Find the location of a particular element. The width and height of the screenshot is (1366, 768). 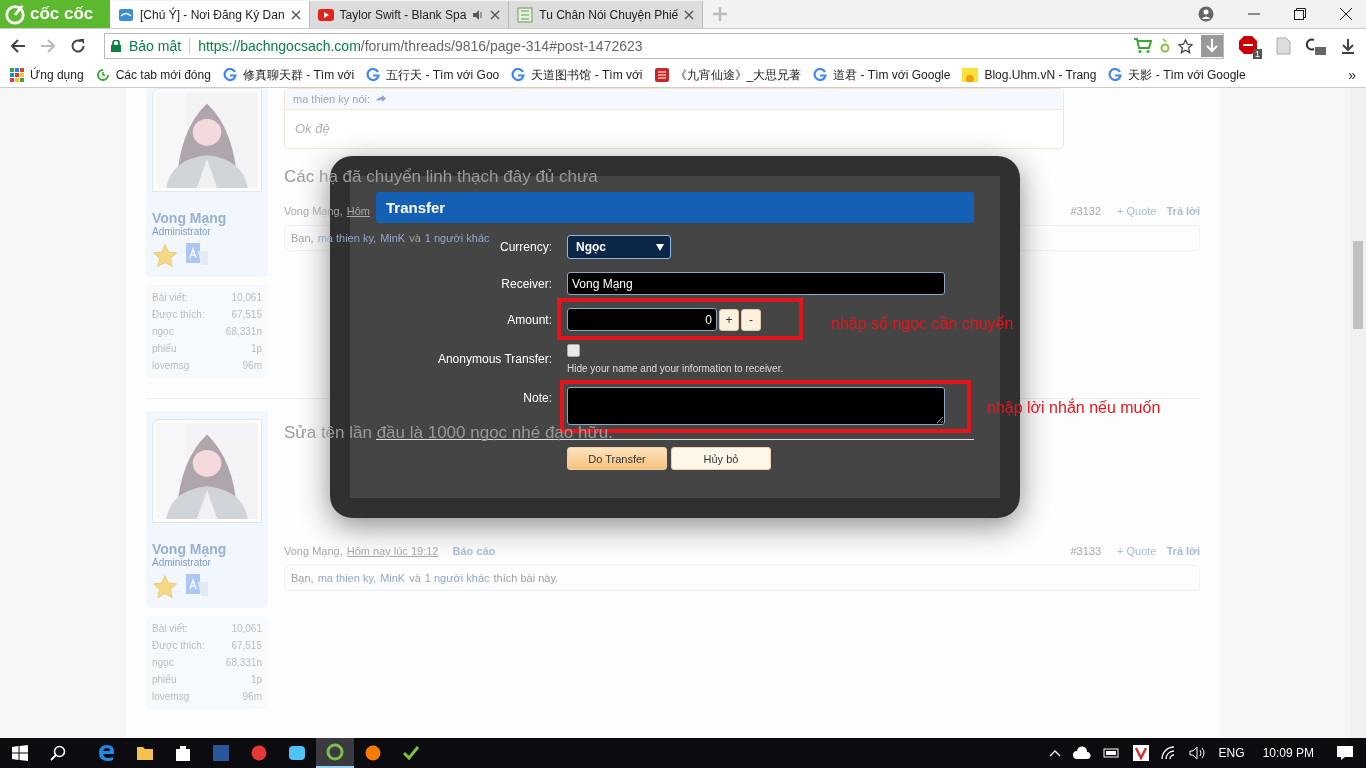

field-label: Receiver: is located at coordinates (526, 283).